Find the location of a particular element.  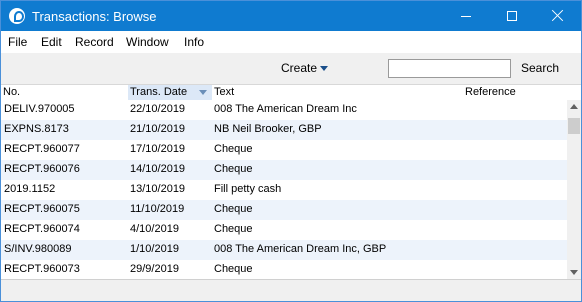

sort-descending-icon is located at coordinates (203, 92).